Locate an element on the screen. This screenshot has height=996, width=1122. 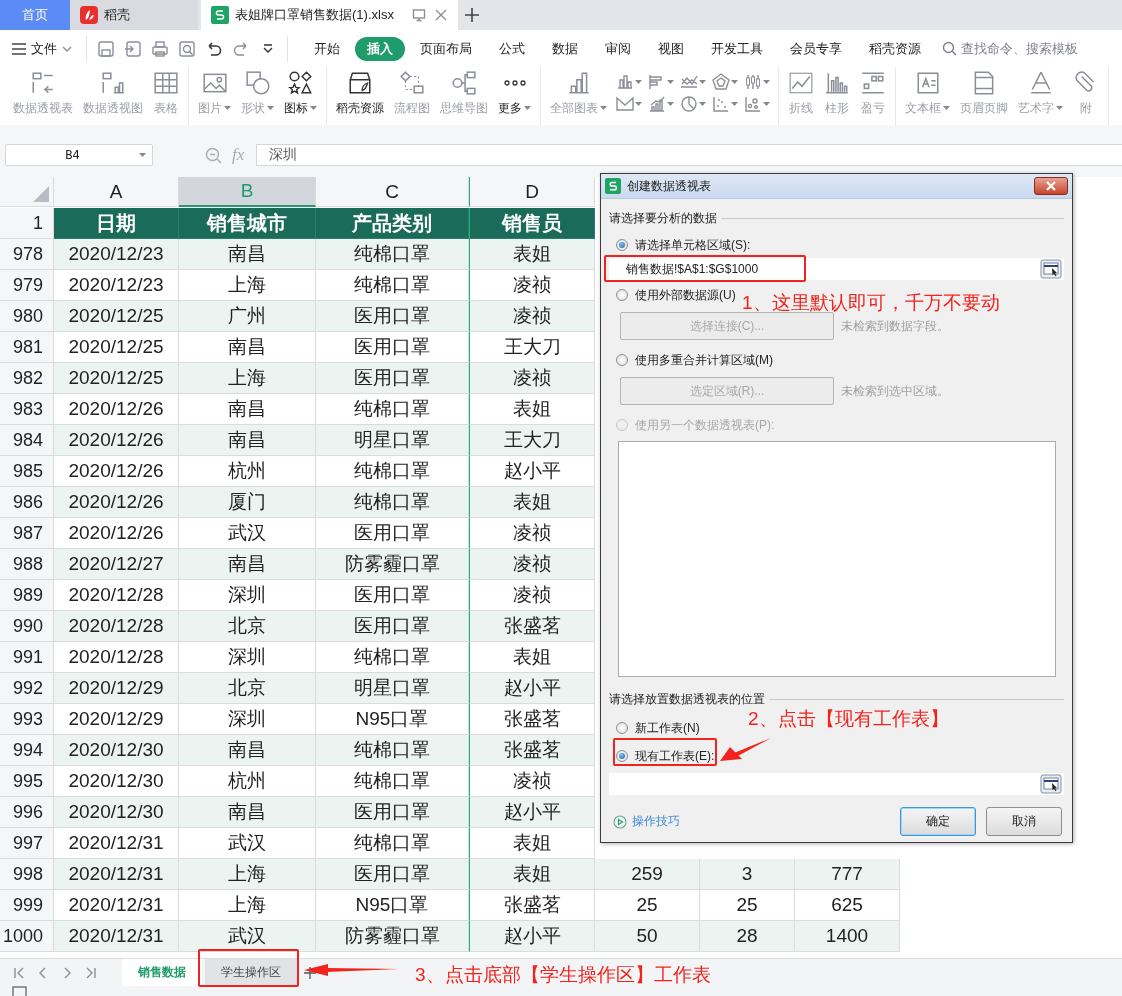
table-cell: 南昌 is located at coordinates (247, 812).